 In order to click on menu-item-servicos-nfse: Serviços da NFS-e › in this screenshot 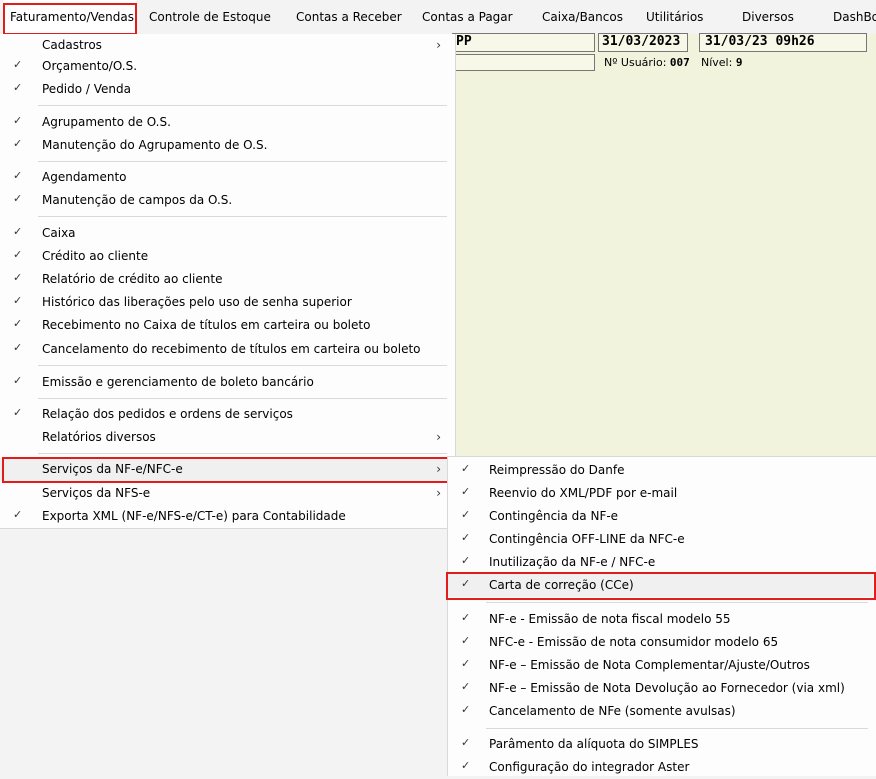, I will do `click(227, 493)`.